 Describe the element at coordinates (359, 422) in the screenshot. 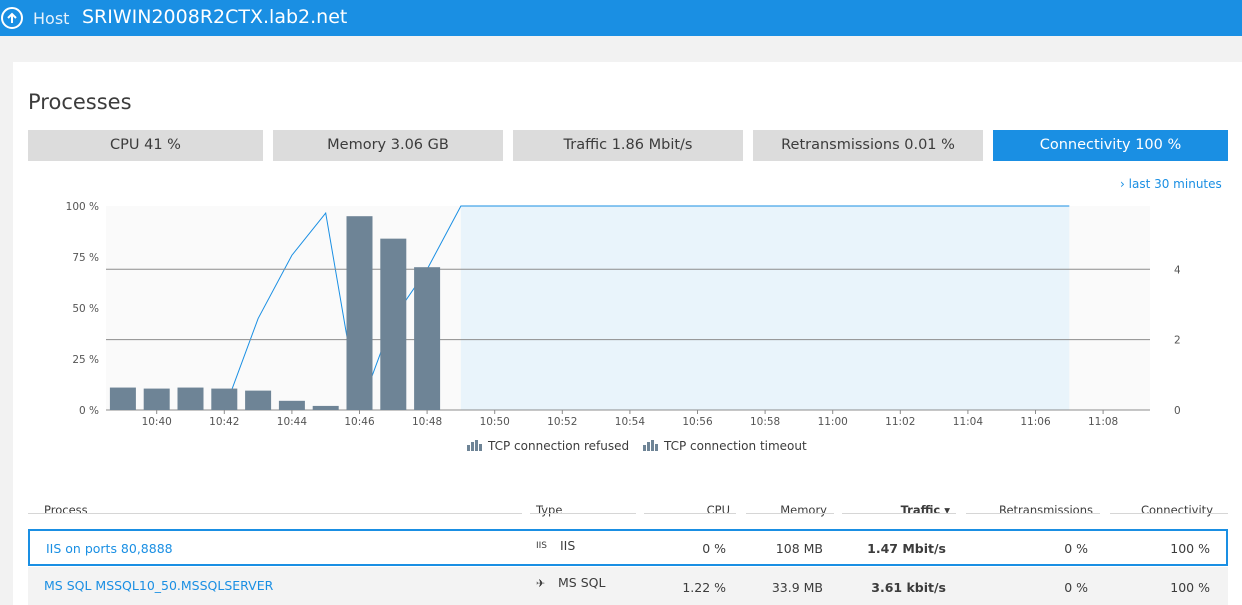

I see `x-tick-label: 10:46` at that location.